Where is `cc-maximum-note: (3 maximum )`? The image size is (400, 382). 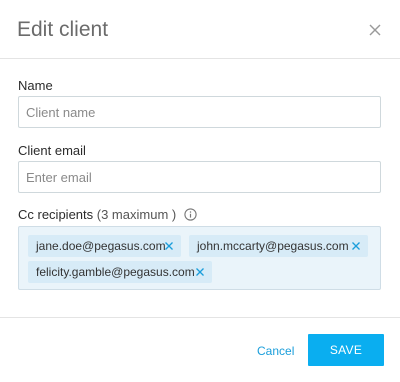
cc-maximum-note: (3 maximum ) is located at coordinates (136, 214).